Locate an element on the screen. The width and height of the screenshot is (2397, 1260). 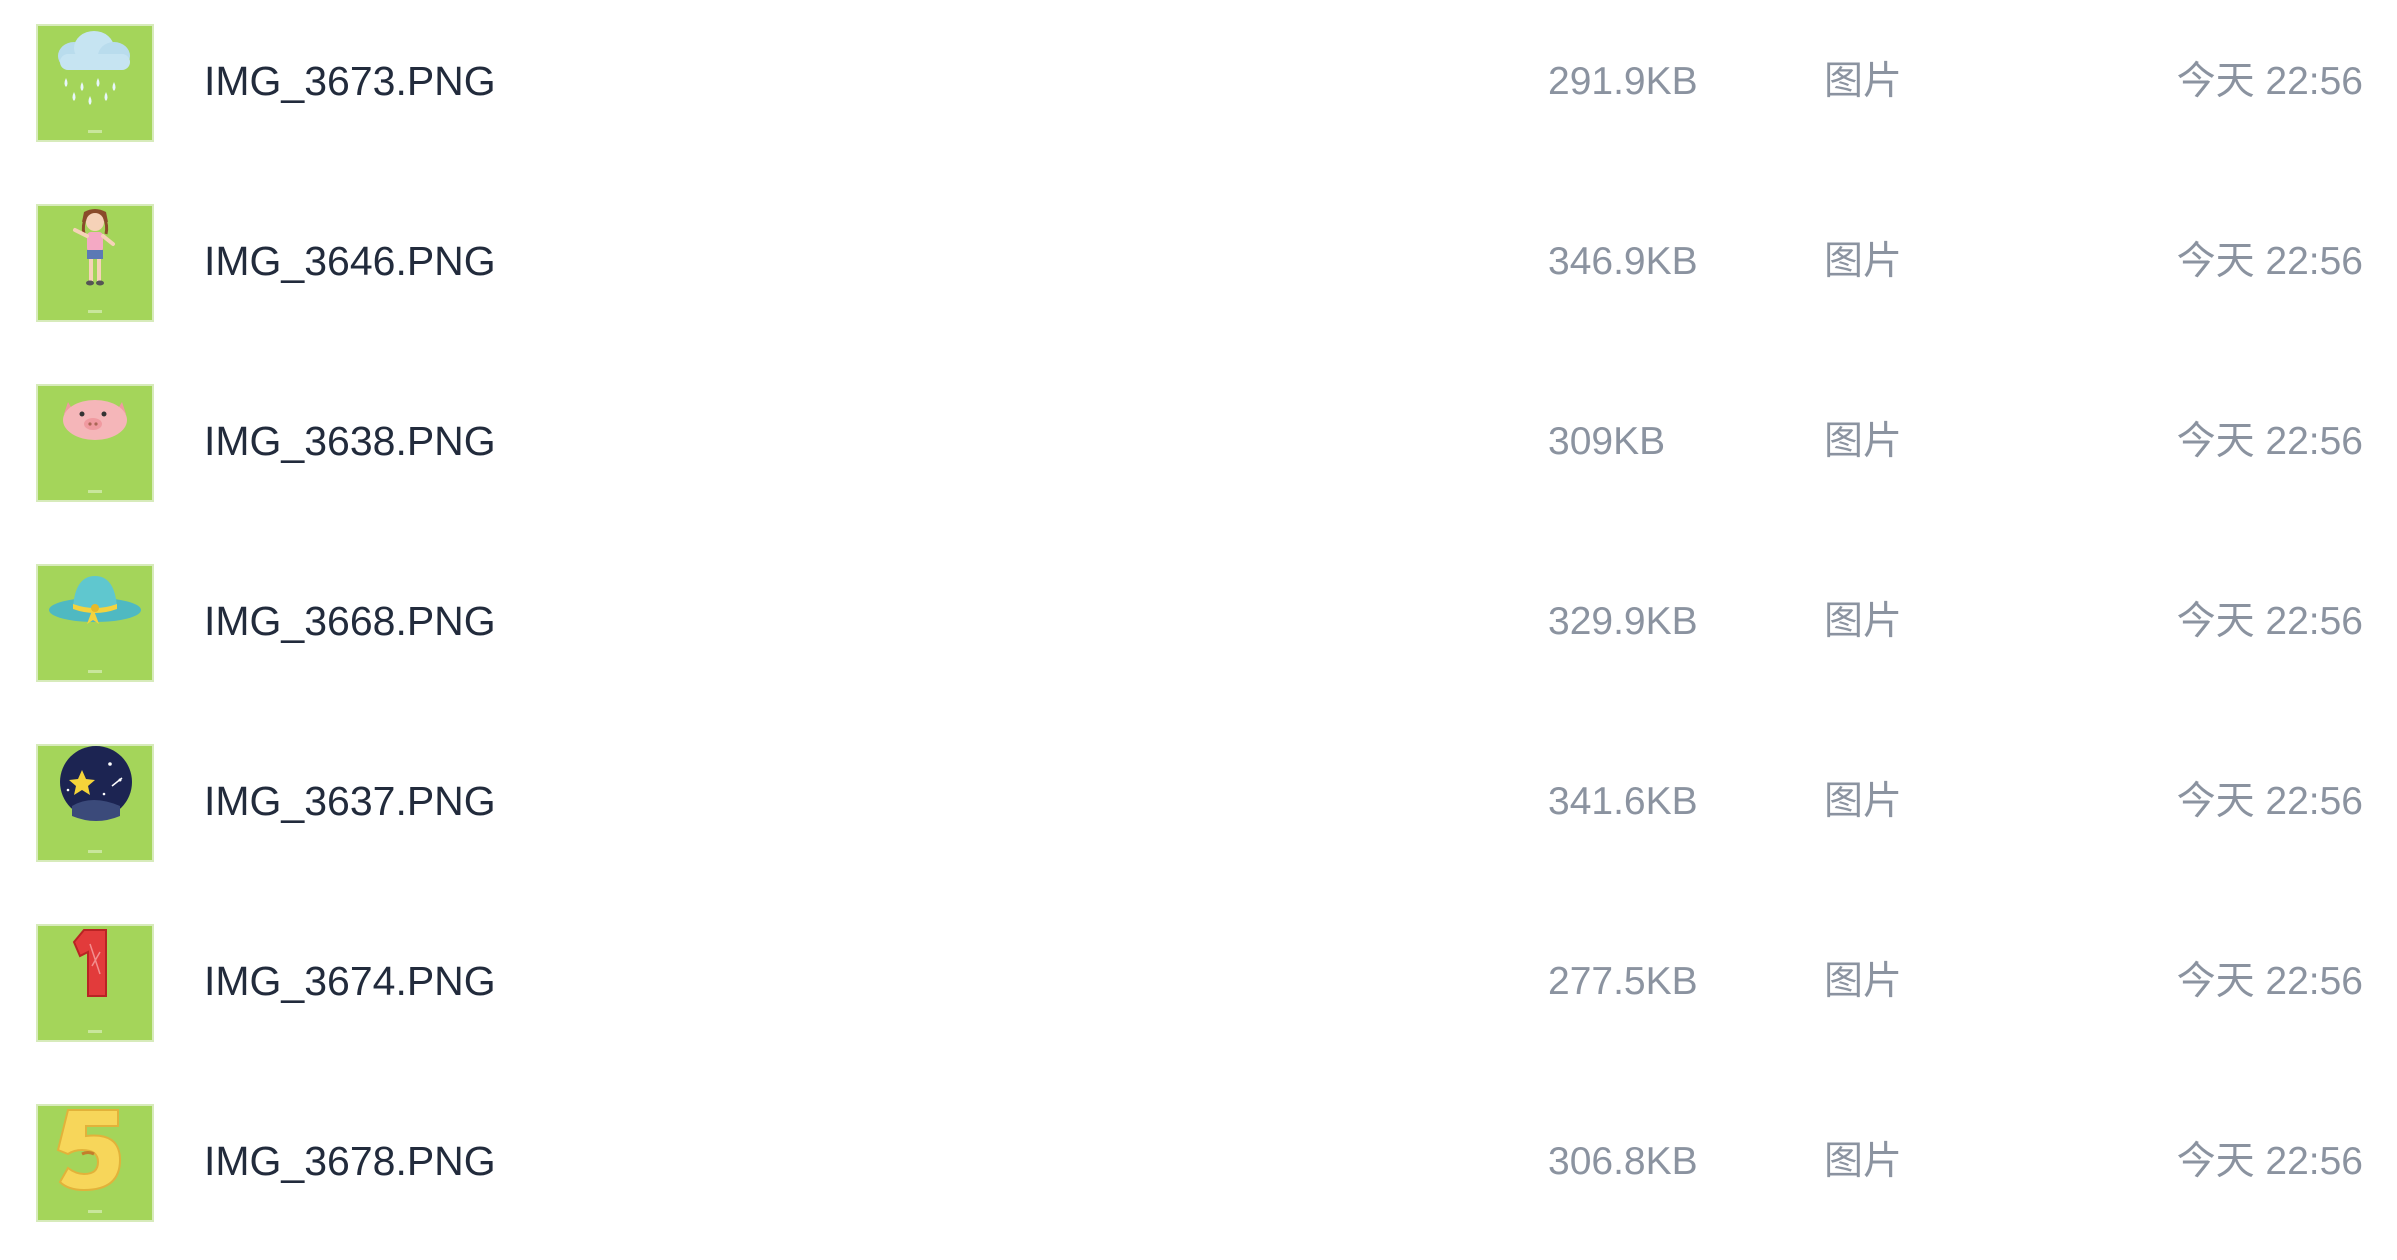
file-name: IMG_3637.PNG is located at coordinates (350, 801).